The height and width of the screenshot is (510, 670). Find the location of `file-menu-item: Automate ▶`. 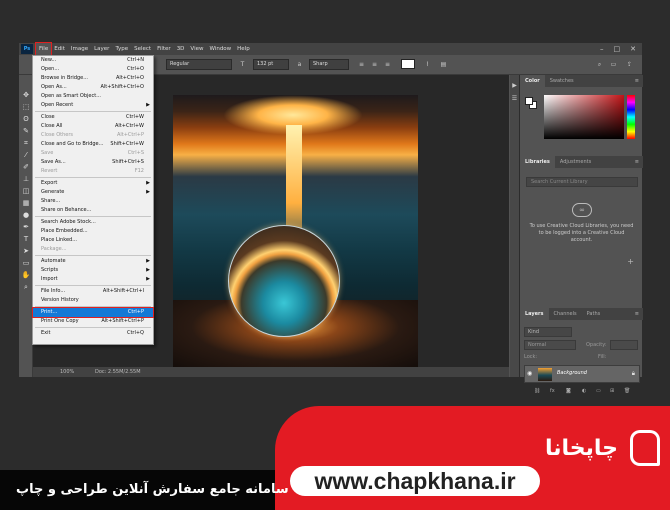

file-menu-item: Automate ▶ is located at coordinates (93, 261).